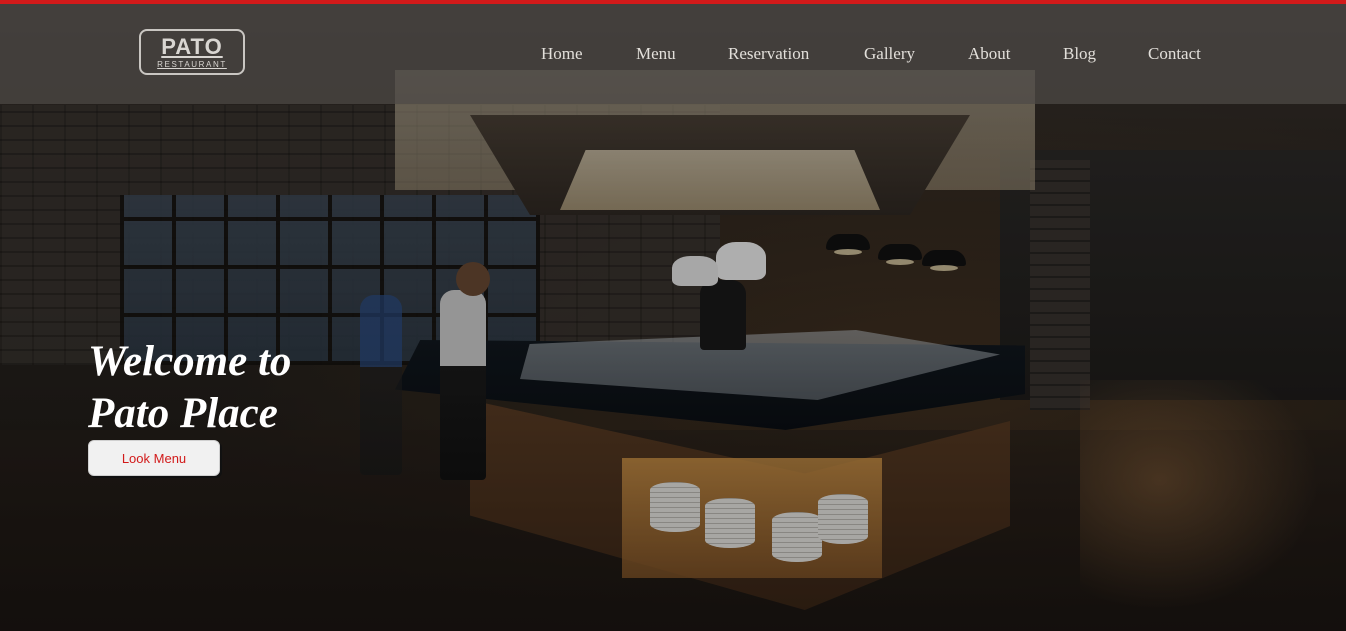 This screenshot has width=1346, height=631. I want to click on nav-gallery: Gallery, so click(889, 54).